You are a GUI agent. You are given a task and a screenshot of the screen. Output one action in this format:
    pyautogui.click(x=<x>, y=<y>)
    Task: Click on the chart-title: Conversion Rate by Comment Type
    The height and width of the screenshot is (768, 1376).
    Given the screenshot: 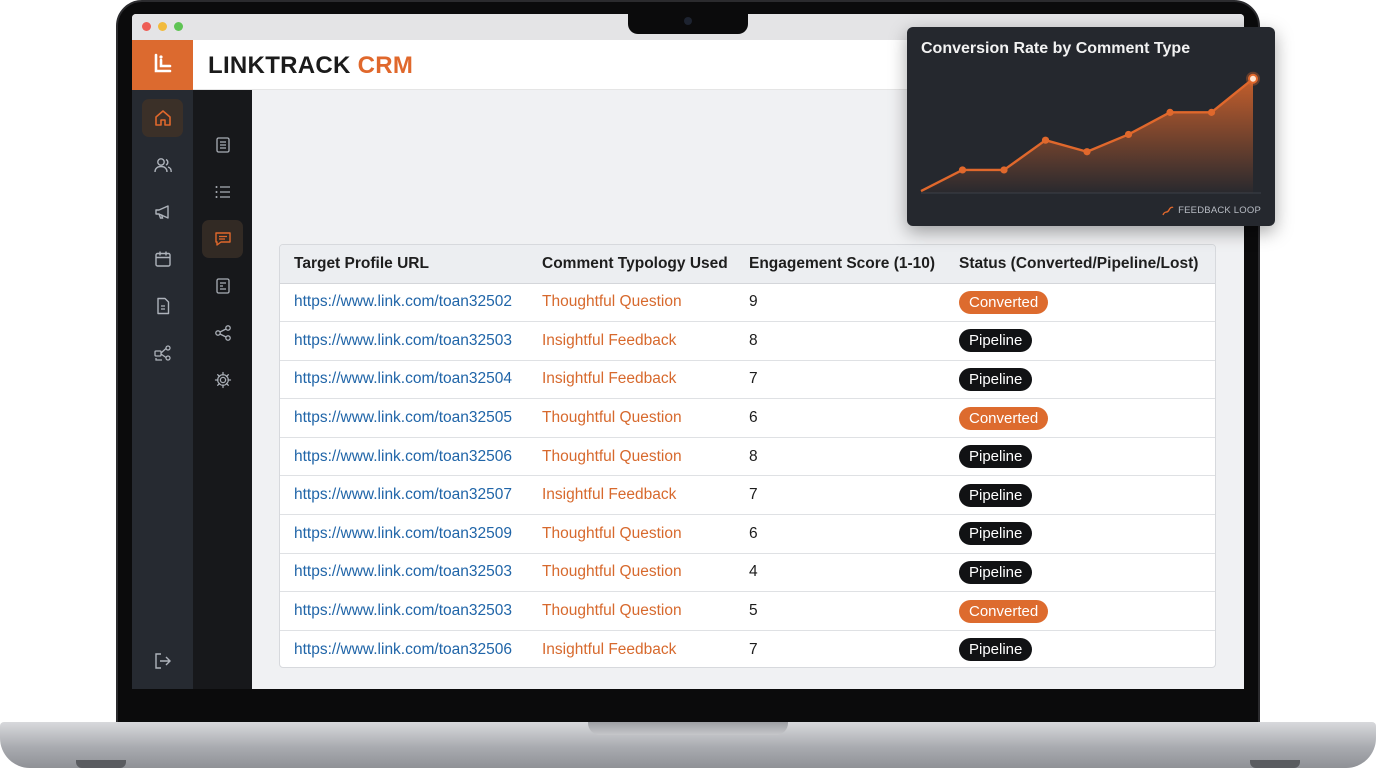 What is the action you would take?
    pyautogui.click(x=1056, y=48)
    